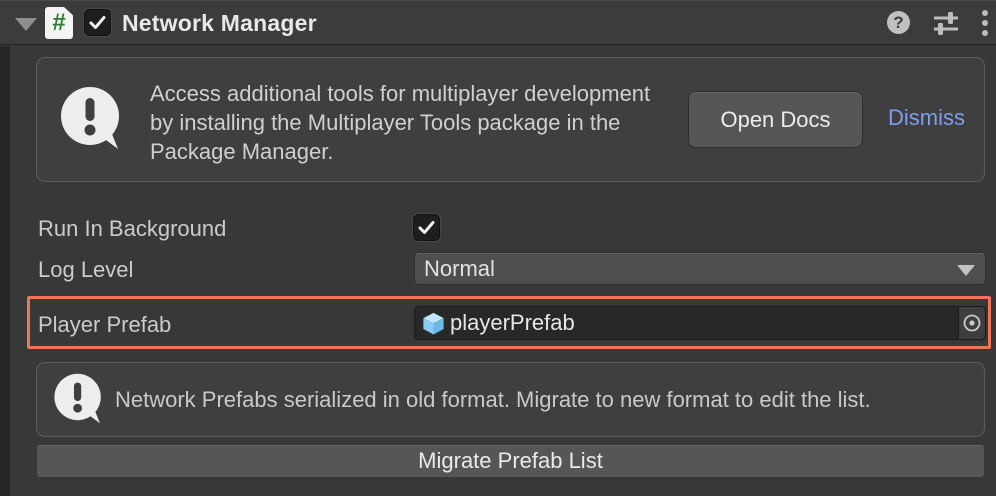 The height and width of the screenshot is (496, 996). What do you see at coordinates (898, 22) in the screenshot?
I see `help-icon: ?` at bounding box center [898, 22].